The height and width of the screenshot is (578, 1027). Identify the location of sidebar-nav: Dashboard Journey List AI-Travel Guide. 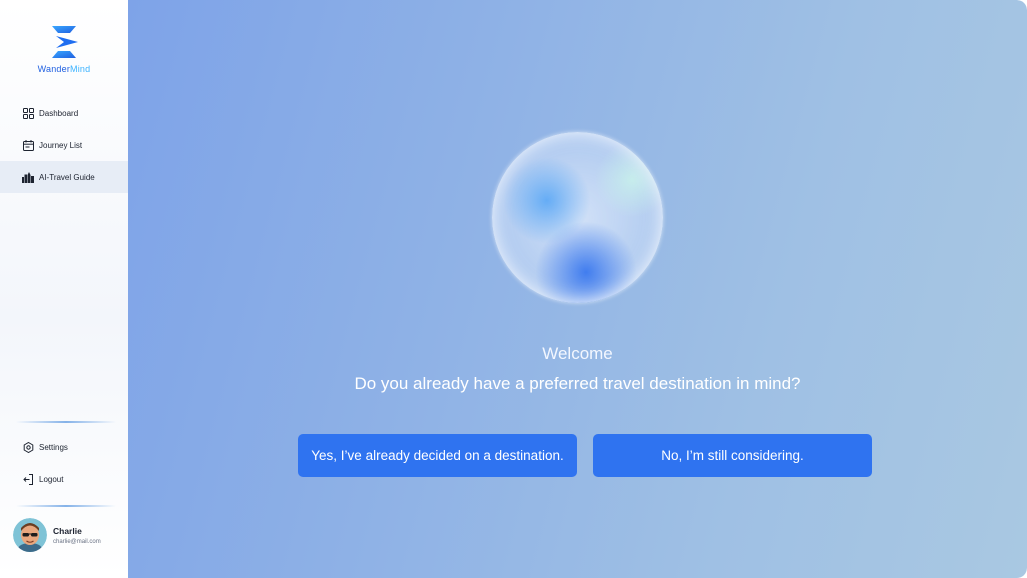
(64, 145).